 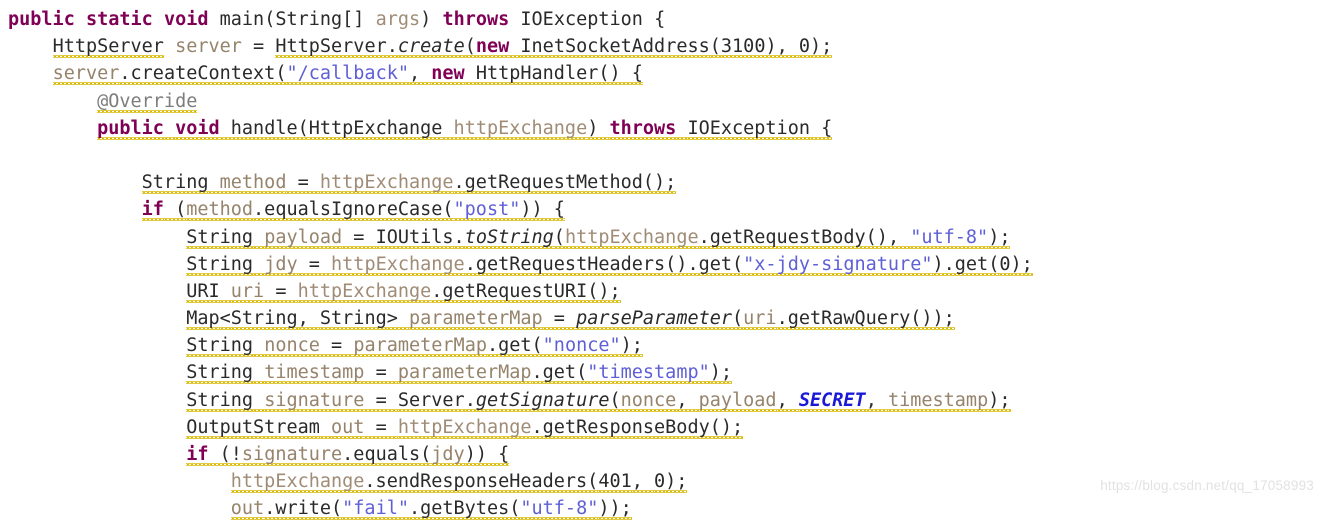 I want to click on code-token: "timestamp", so click(x=648, y=373).